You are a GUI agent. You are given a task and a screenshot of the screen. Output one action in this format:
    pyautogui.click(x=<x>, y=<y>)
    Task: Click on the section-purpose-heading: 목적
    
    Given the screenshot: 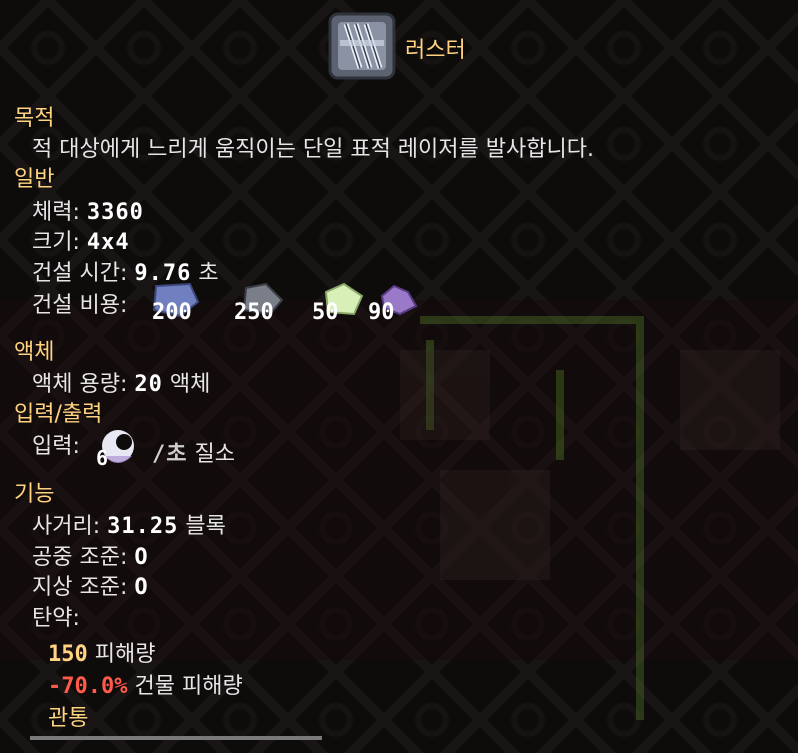 What is the action you would take?
    pyautogui.click(x=34, y=118)
    